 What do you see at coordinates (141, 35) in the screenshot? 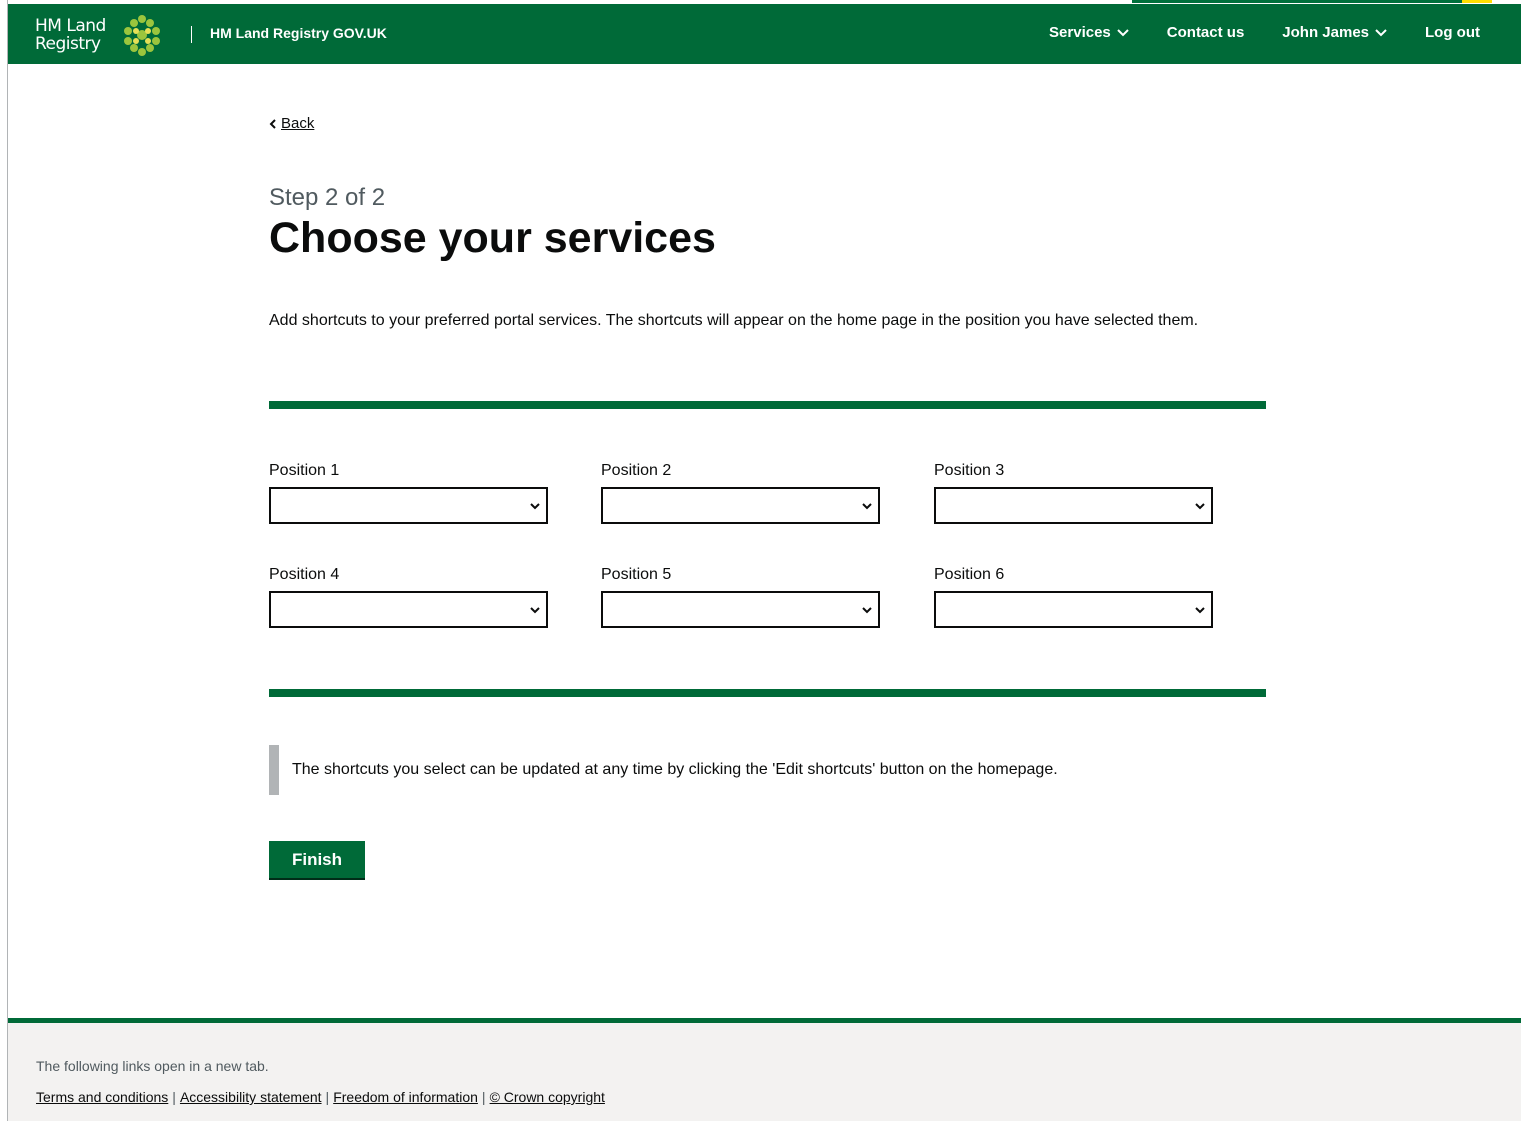
I see `hmlr-crest-icon` at bounding box center [141, 35].